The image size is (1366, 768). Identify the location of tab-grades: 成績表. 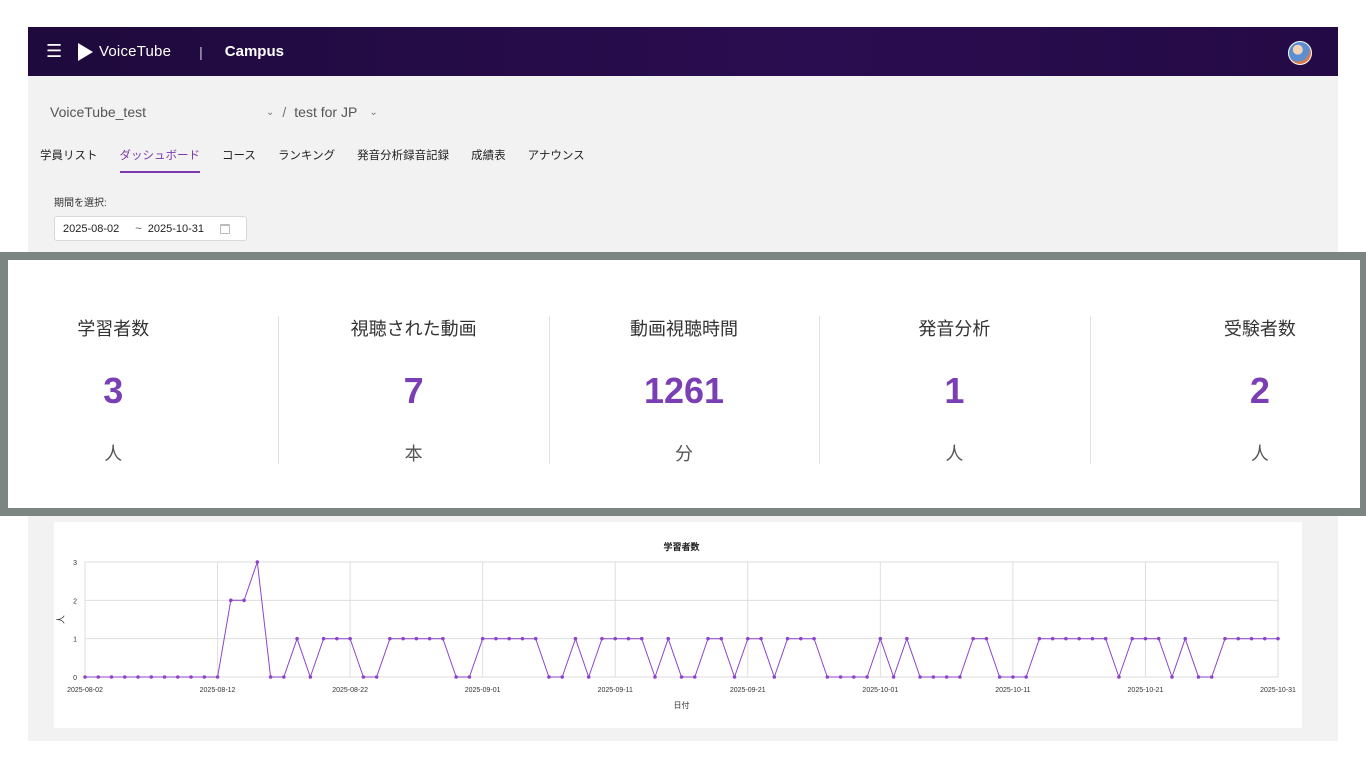
(488, 160).